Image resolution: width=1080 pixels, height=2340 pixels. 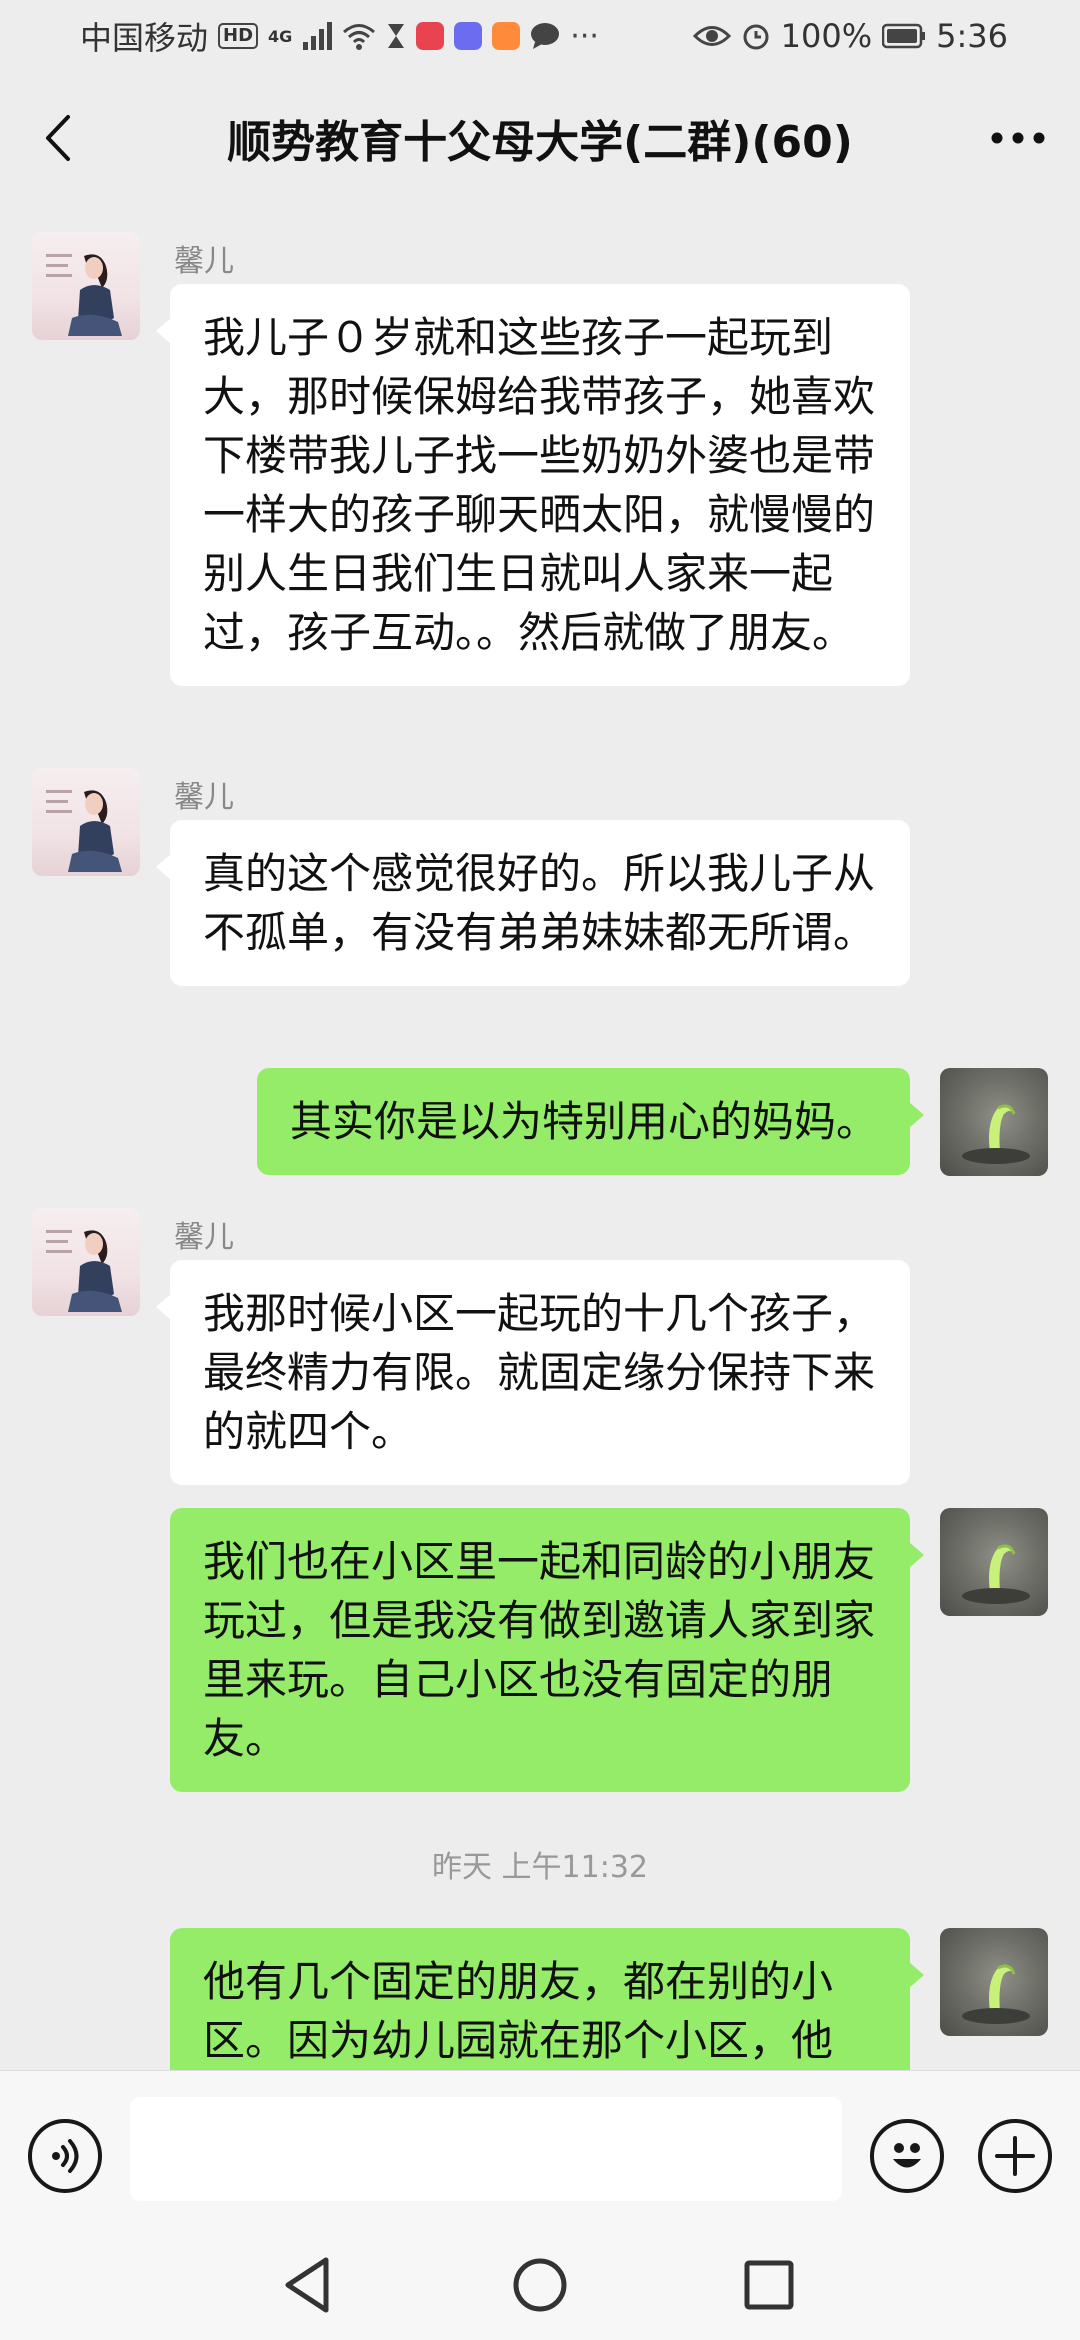 What do you see at coordinates (711, 36) in the screenshot?
I see `eye-comfort-icon` at bounding box center [711, 36].